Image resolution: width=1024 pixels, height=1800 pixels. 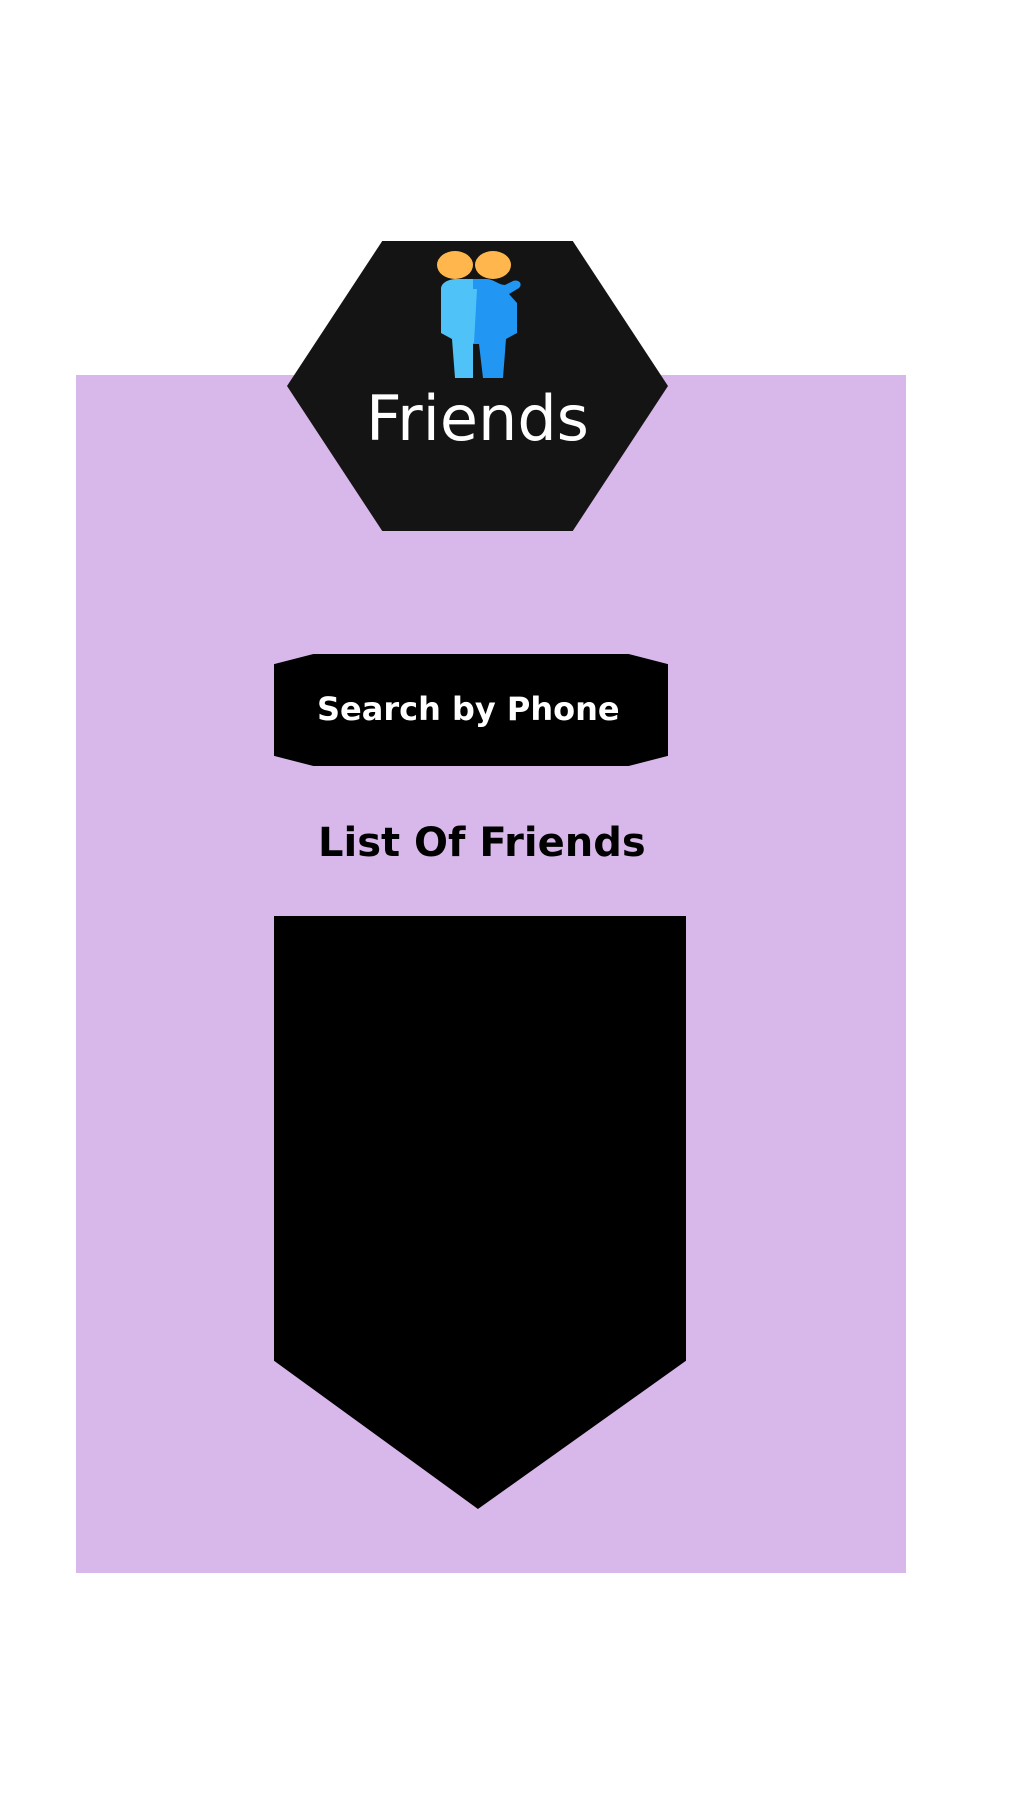 I want to click on search-by-phone-label: Search by Phone, so click(x=468, y=709).